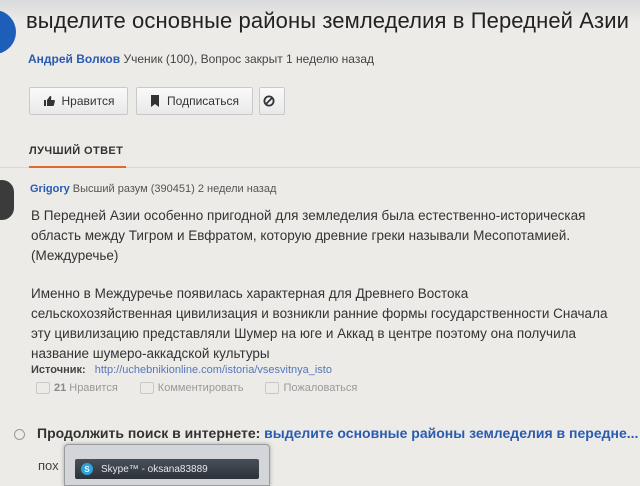 The image size is (640, 486). What do you see at coordinates (155, 101) in the screenshot?
I see `bookmark-icon` at bounding box center [155, 101].